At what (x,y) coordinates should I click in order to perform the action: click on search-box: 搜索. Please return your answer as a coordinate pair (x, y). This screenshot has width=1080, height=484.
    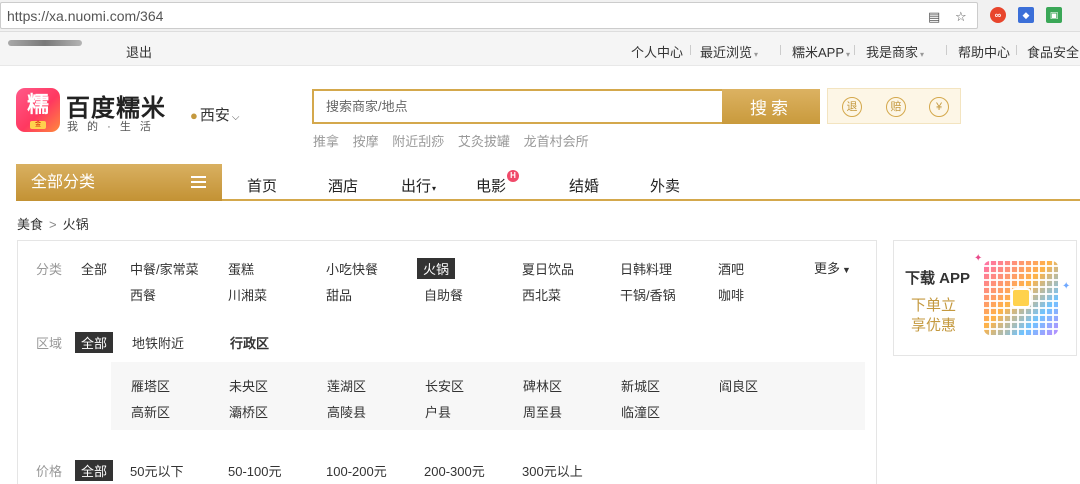
    Looking at the image, I should click on (566, 106).